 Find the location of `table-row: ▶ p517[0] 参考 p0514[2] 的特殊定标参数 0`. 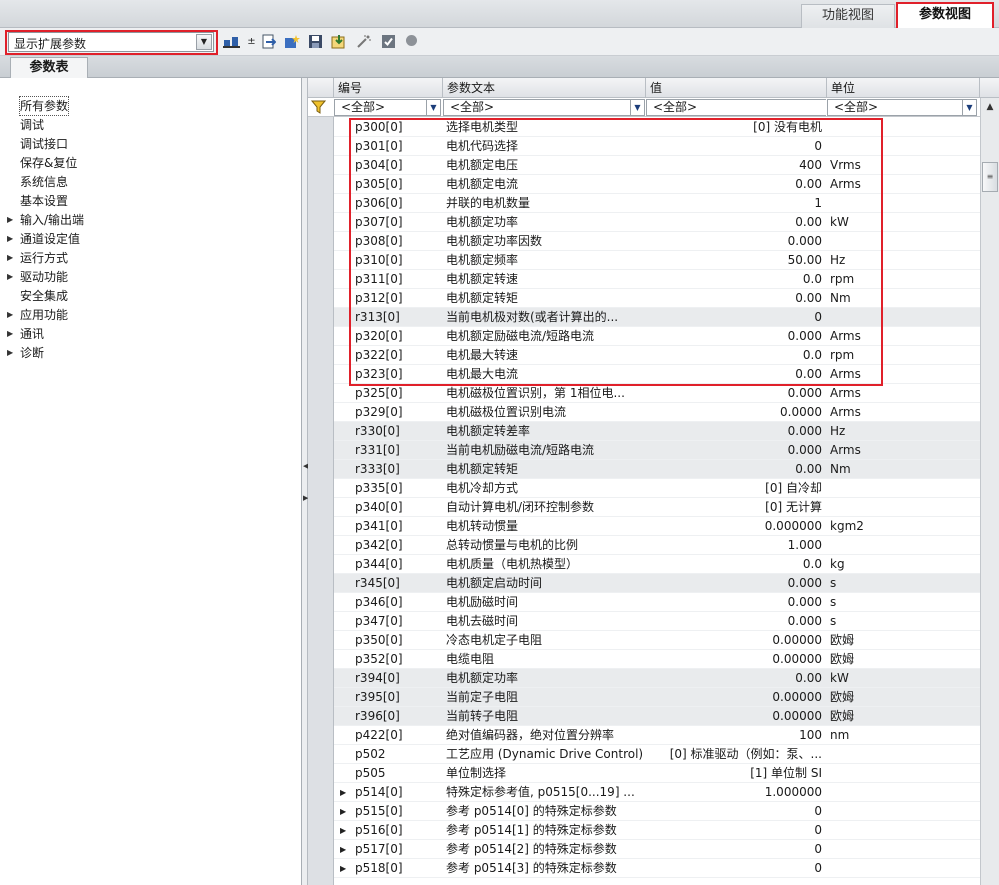

table-row: ▶ p517[0] 参考 p0514[2] 的特殊定标参数 0 is located at coordinates (657, 849).